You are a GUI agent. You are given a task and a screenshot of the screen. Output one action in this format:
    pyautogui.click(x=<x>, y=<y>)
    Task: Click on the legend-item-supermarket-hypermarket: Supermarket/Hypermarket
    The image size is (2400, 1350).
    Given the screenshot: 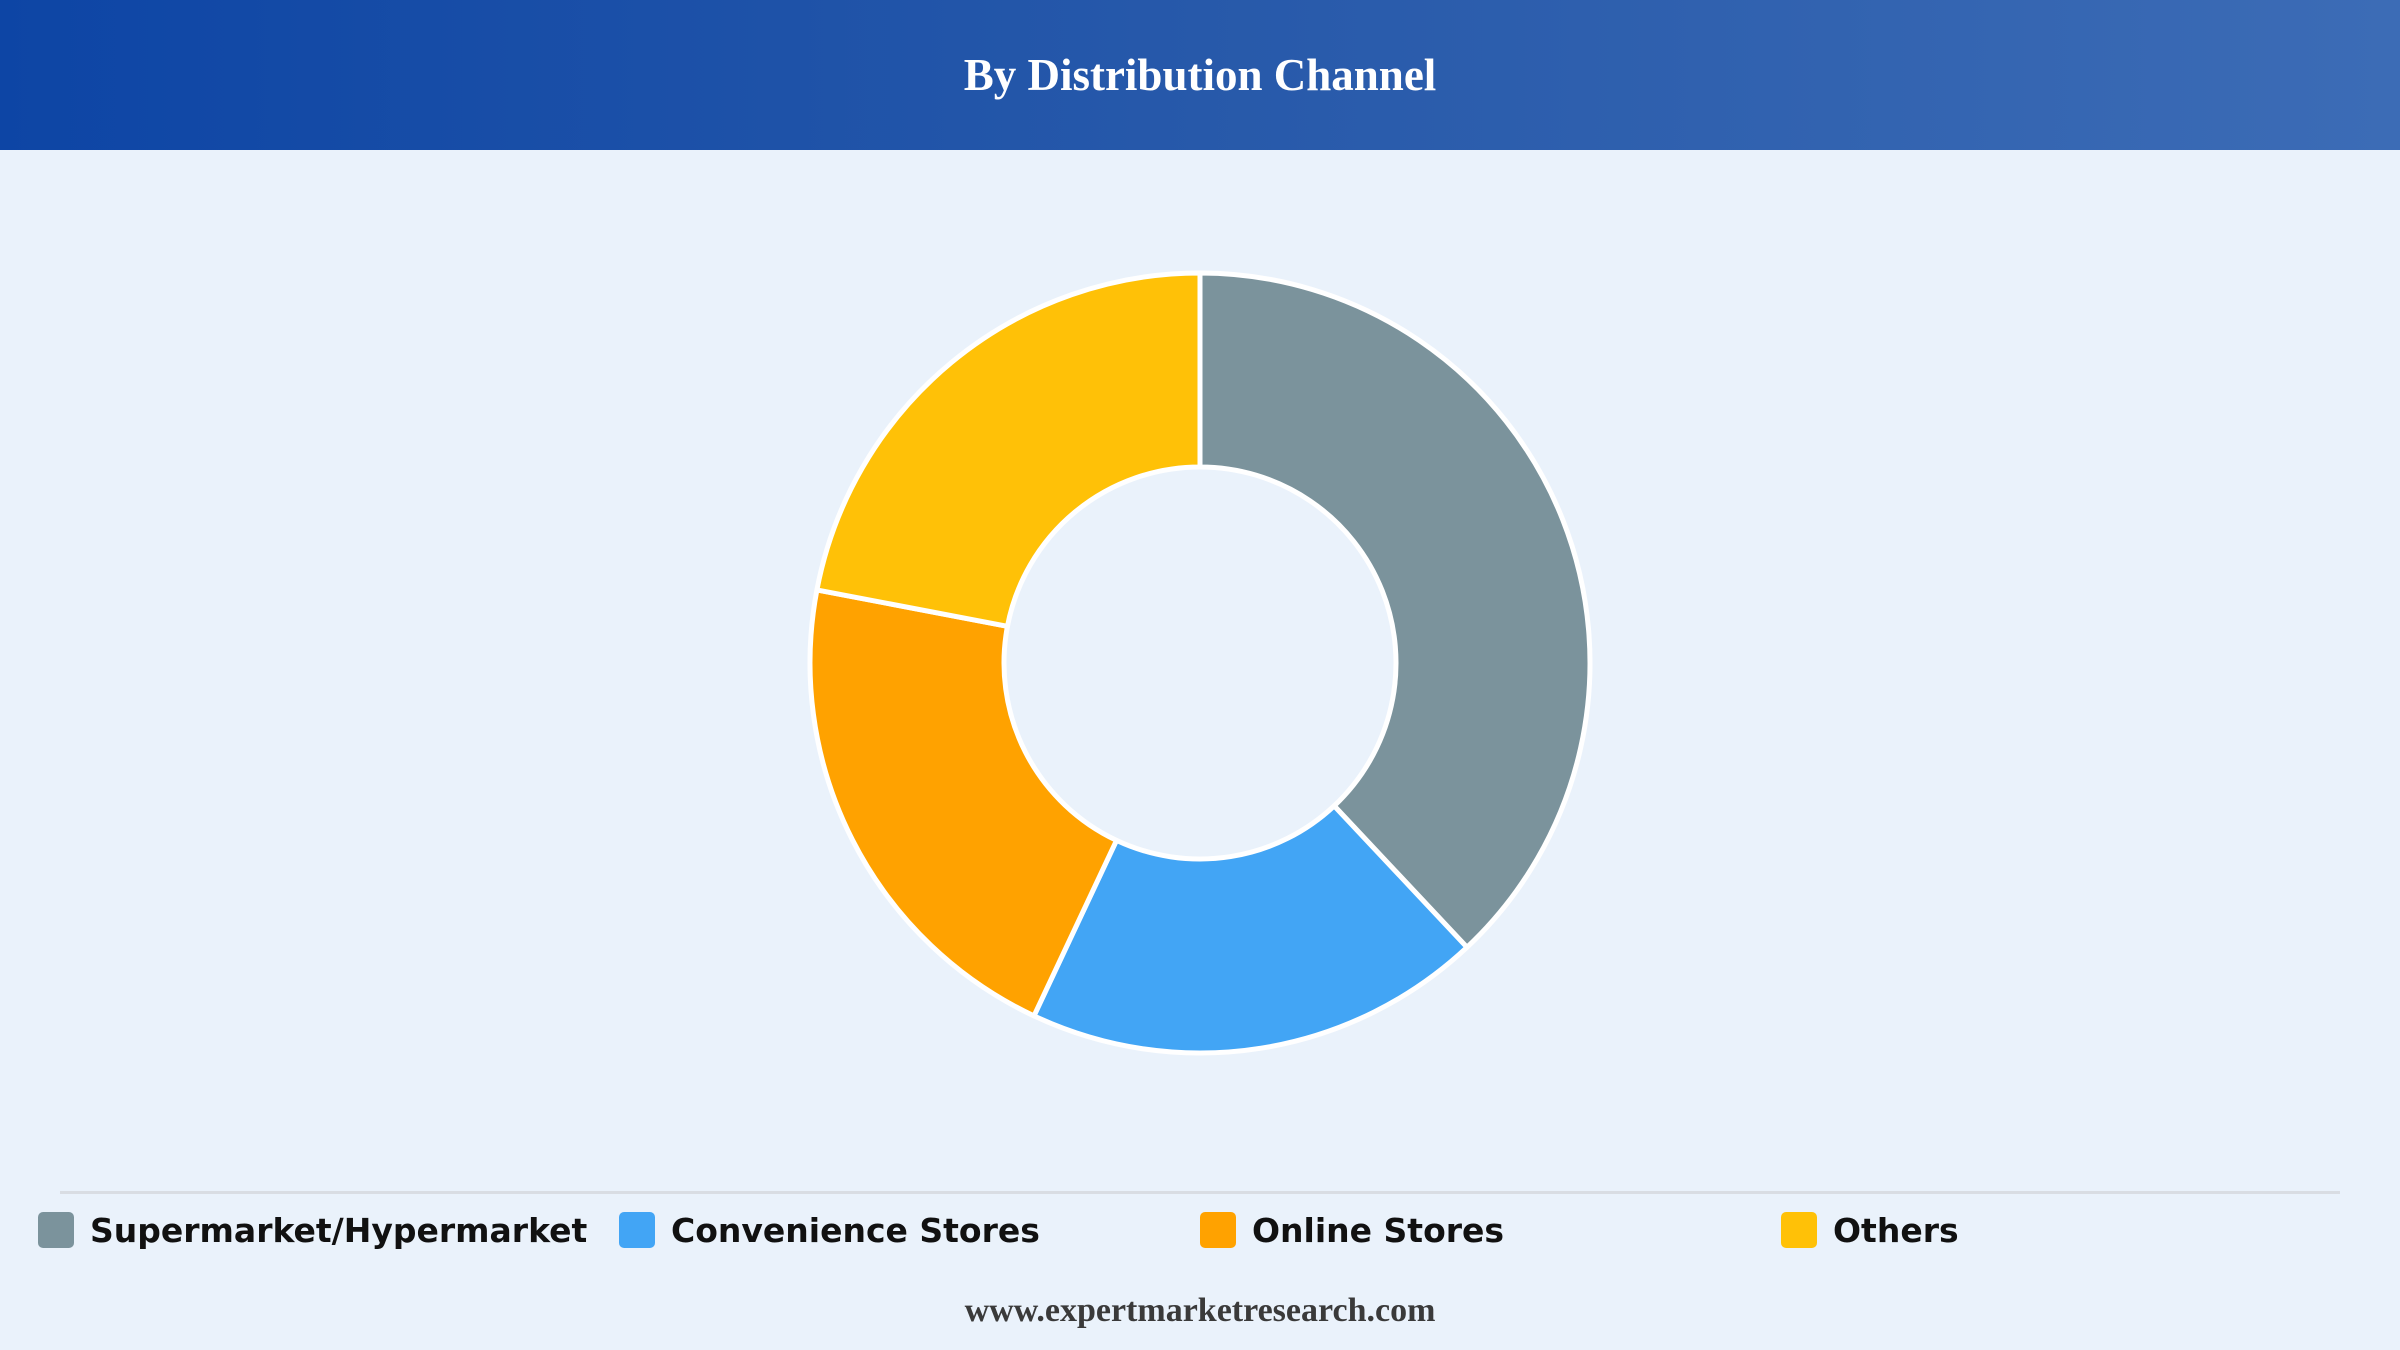 What is the action you would take?
    pyautogui.click(x=312, y=1230)
    